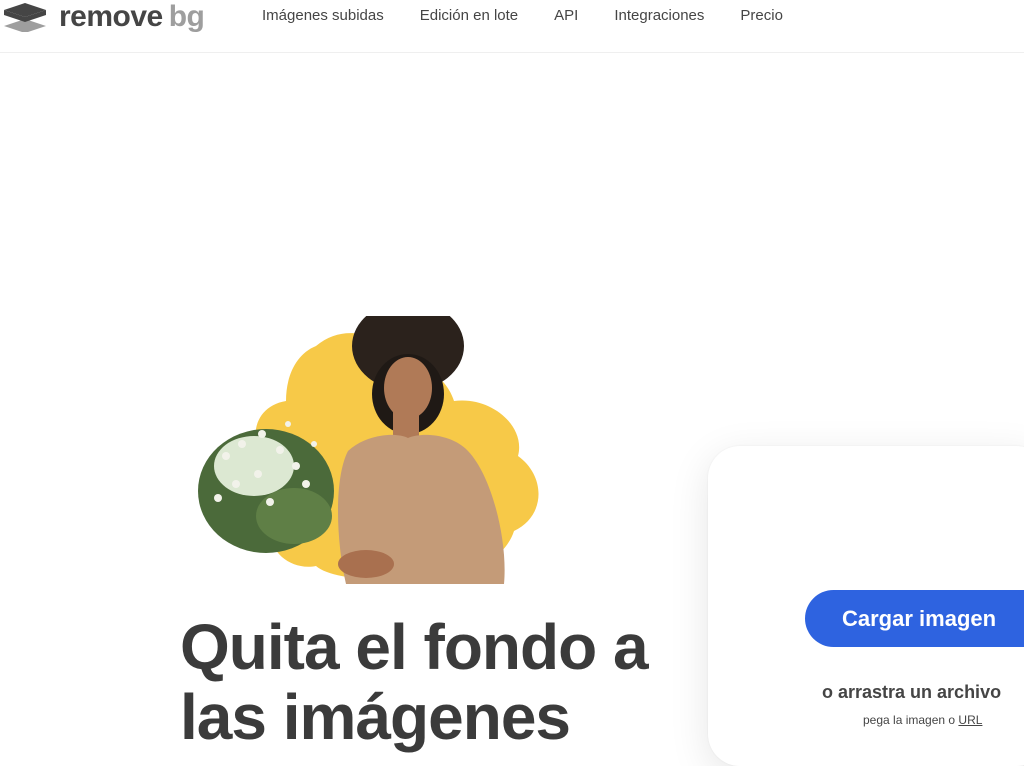  Describe the element at coordinates (111, 16) in the screenshot. I see `logo-word-remove: remove` at that location.